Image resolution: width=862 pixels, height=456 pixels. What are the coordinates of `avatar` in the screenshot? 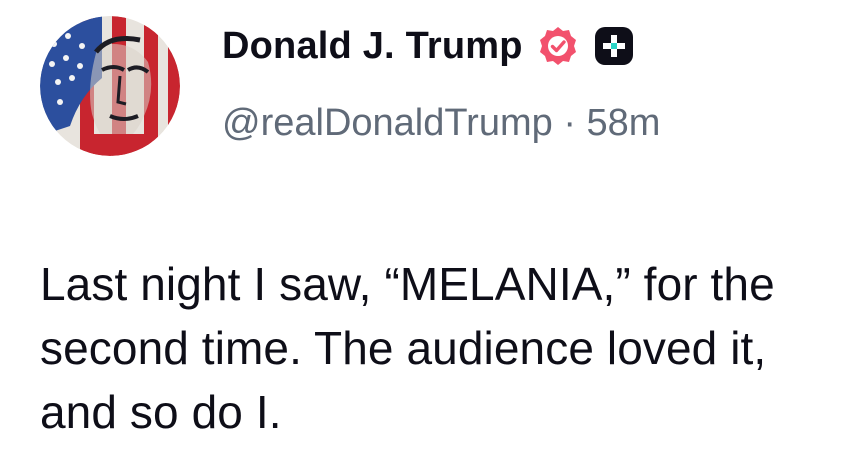 It's located at (110, 86).